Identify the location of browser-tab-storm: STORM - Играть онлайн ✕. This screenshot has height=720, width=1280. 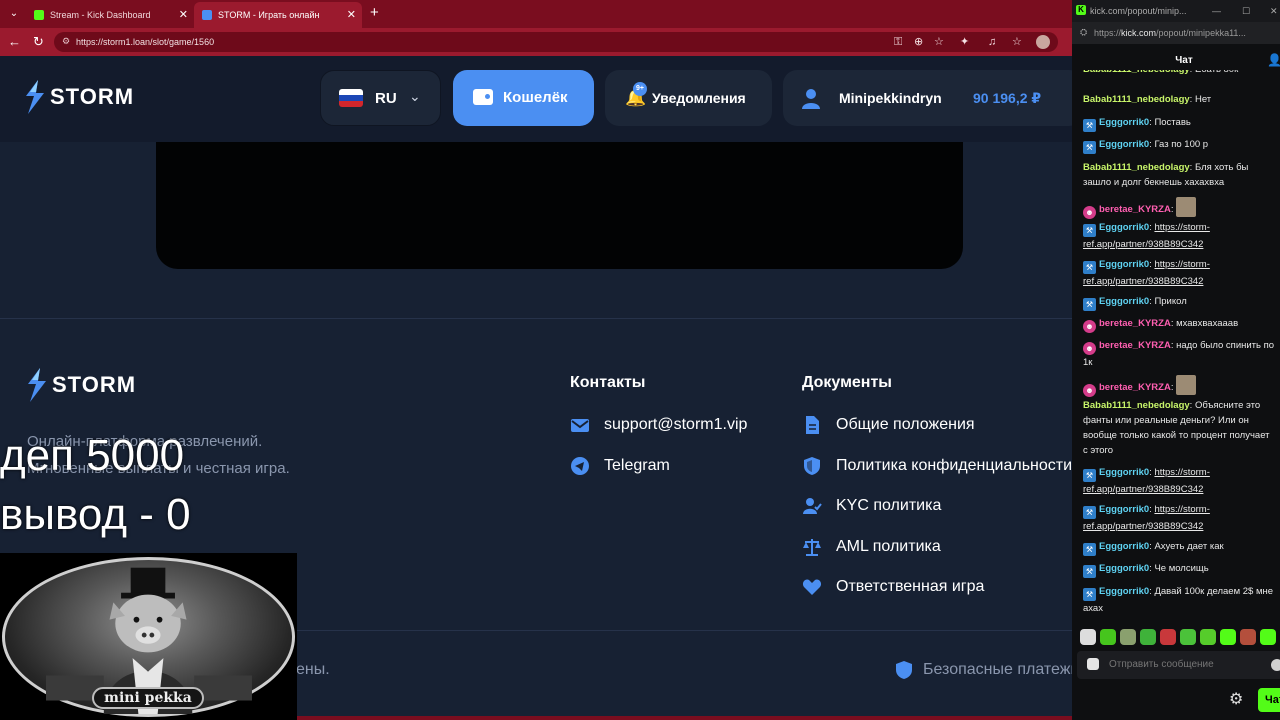
(278, 15).